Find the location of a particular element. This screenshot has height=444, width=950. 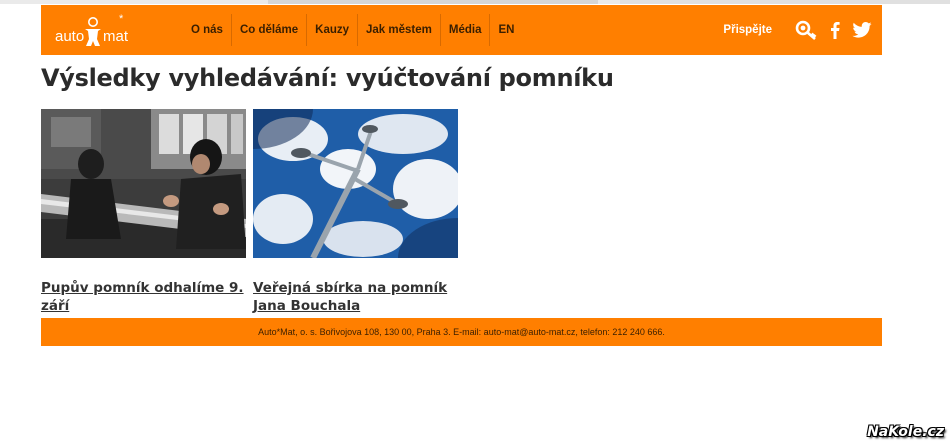

nav-item-jak-mestem: Jak městem is located at coordinates (398, 30).